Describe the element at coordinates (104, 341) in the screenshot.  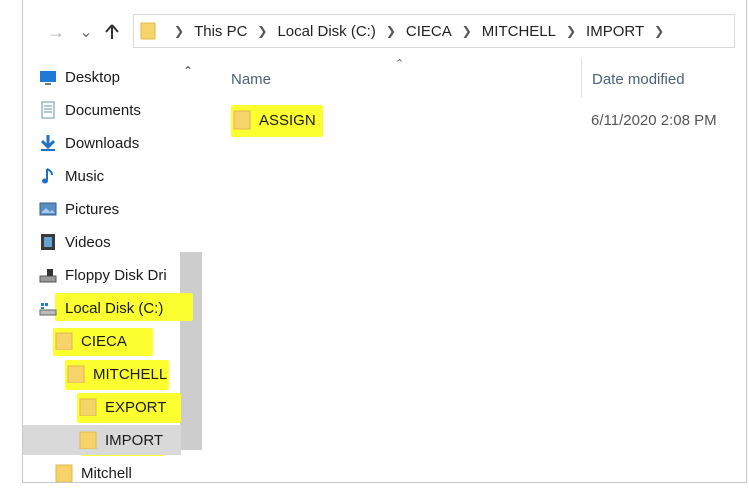
I see `sidebar-item-label: CIECA` at that location.